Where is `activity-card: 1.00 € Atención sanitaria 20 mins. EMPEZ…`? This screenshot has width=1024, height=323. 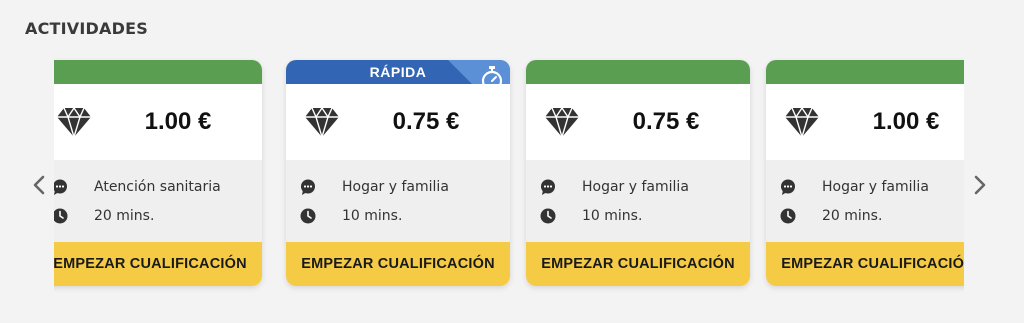
activity-card: 1.00 € Atención sanitaria 20 mins. EMPEZ… is located at coordinates (158, 173).